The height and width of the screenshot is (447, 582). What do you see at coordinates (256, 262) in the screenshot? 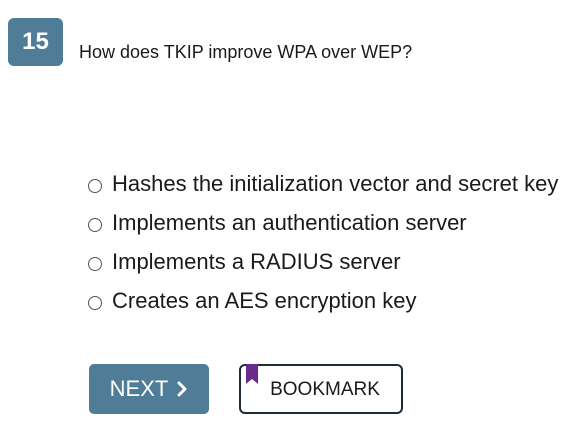
I see `answer-option-label: Implements a RADIUS server` at bounding box center [256, 262].